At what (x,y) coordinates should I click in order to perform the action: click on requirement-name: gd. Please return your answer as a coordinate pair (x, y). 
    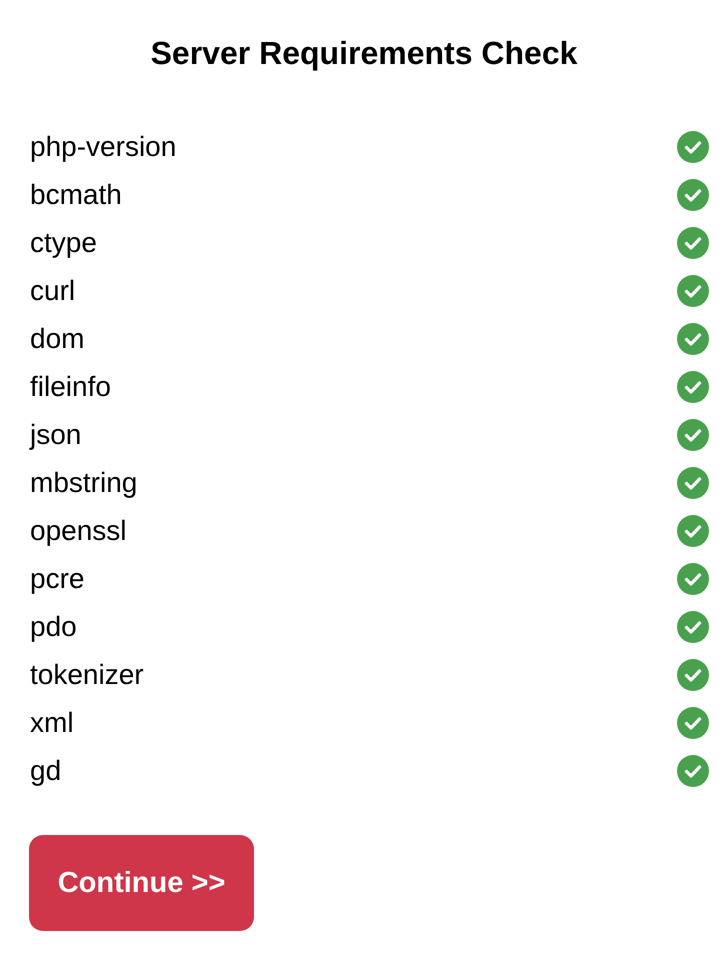
    Looking at the image, I should click on (46, 771).